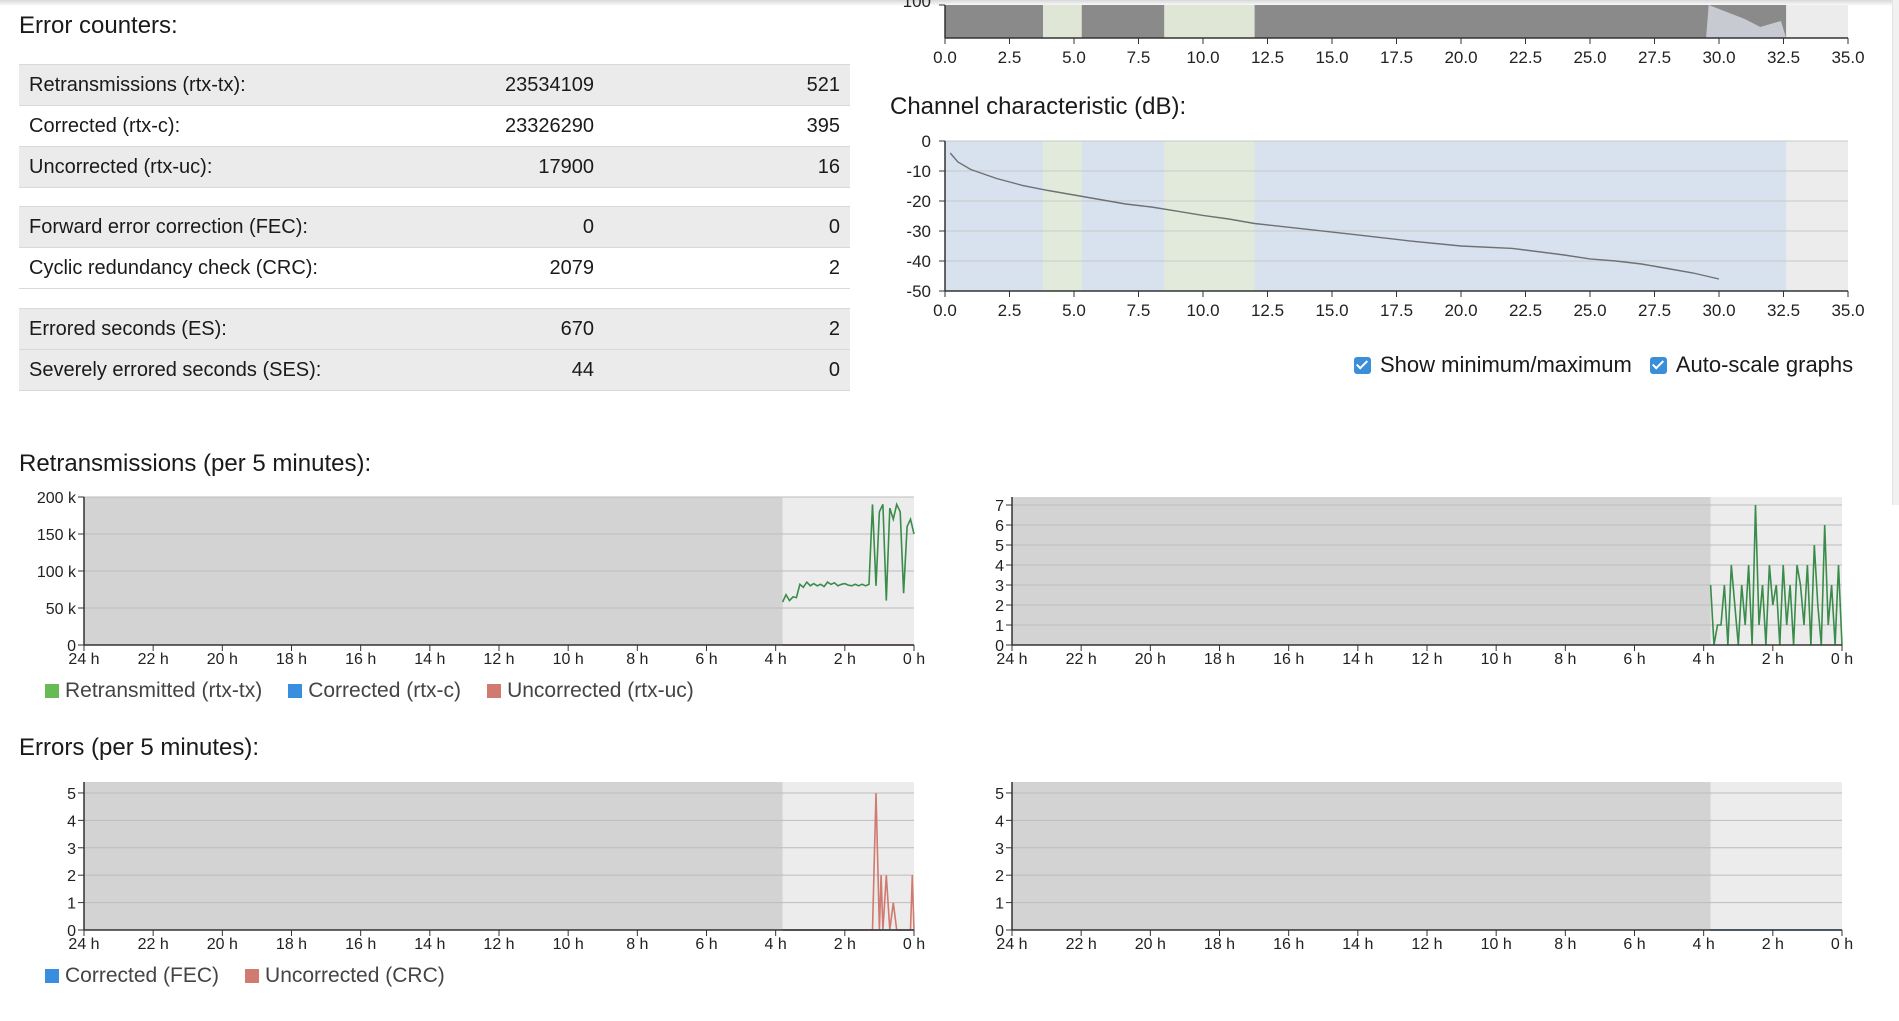 The width and height of the screenshot is (1899, 1021). What do you see at coordinates (71, 849) in the screenshot?
I see `y-tick-label: 3` at bounding box center [71, 849].